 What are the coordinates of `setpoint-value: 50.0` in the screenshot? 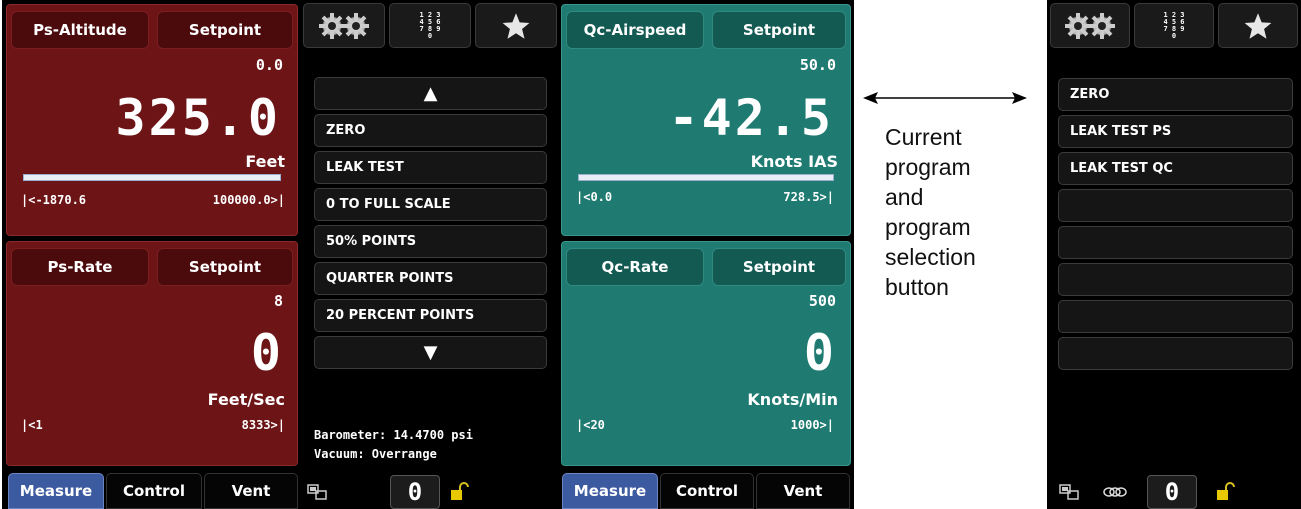 It's located at (817, 65).